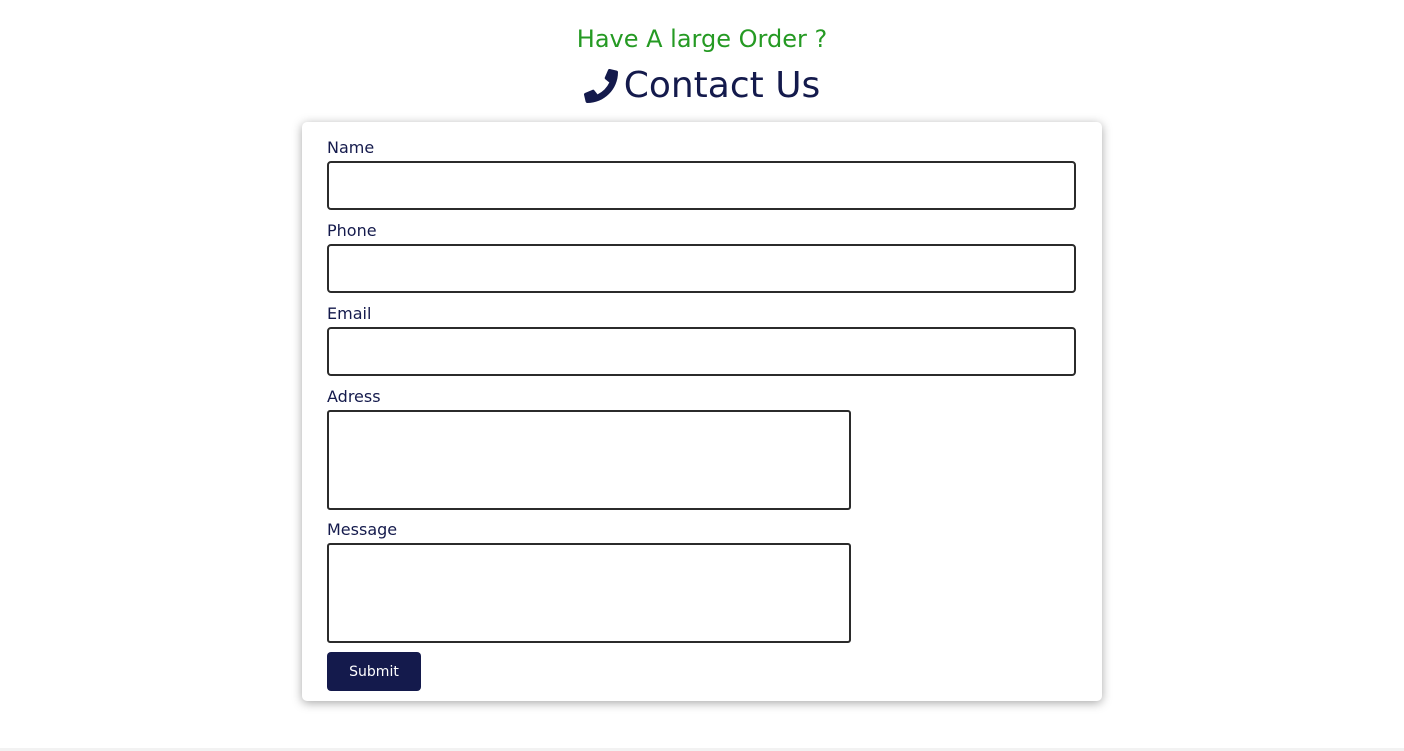 The height and width of the screenshot is (751, 1404). What do you see at coordinates (354, 396) in the screenshot?
I see `address-label: Adress` at bounding box center [354, 396].